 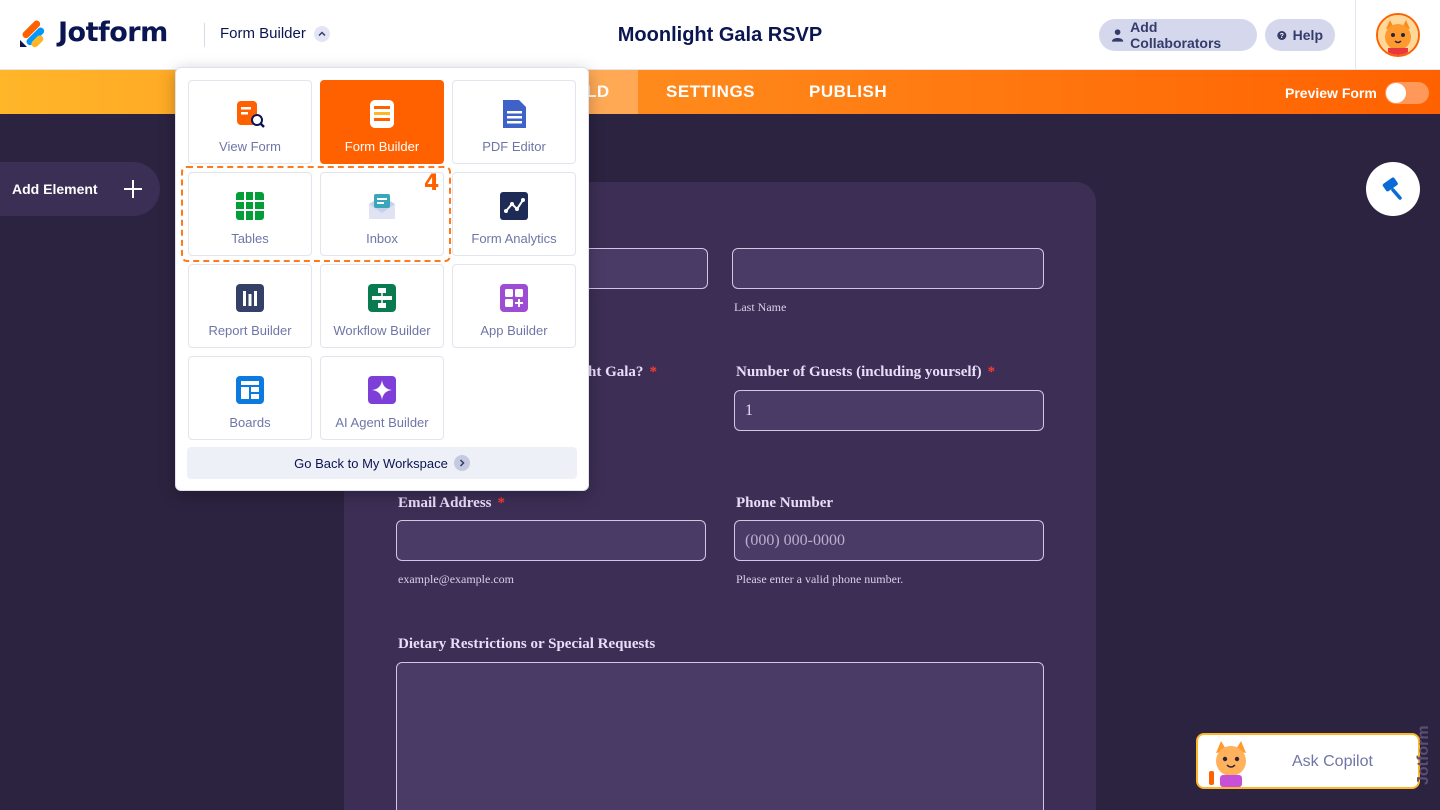 I want to click on ask-copilot-label: Ask Copilot, so click(x=1332, y=761).